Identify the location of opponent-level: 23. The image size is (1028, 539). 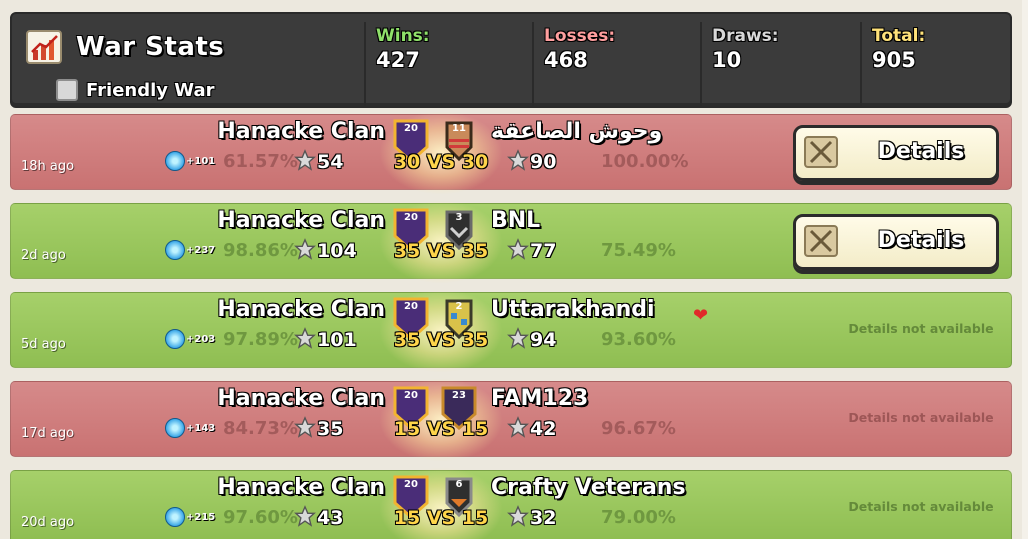
(459, 395).